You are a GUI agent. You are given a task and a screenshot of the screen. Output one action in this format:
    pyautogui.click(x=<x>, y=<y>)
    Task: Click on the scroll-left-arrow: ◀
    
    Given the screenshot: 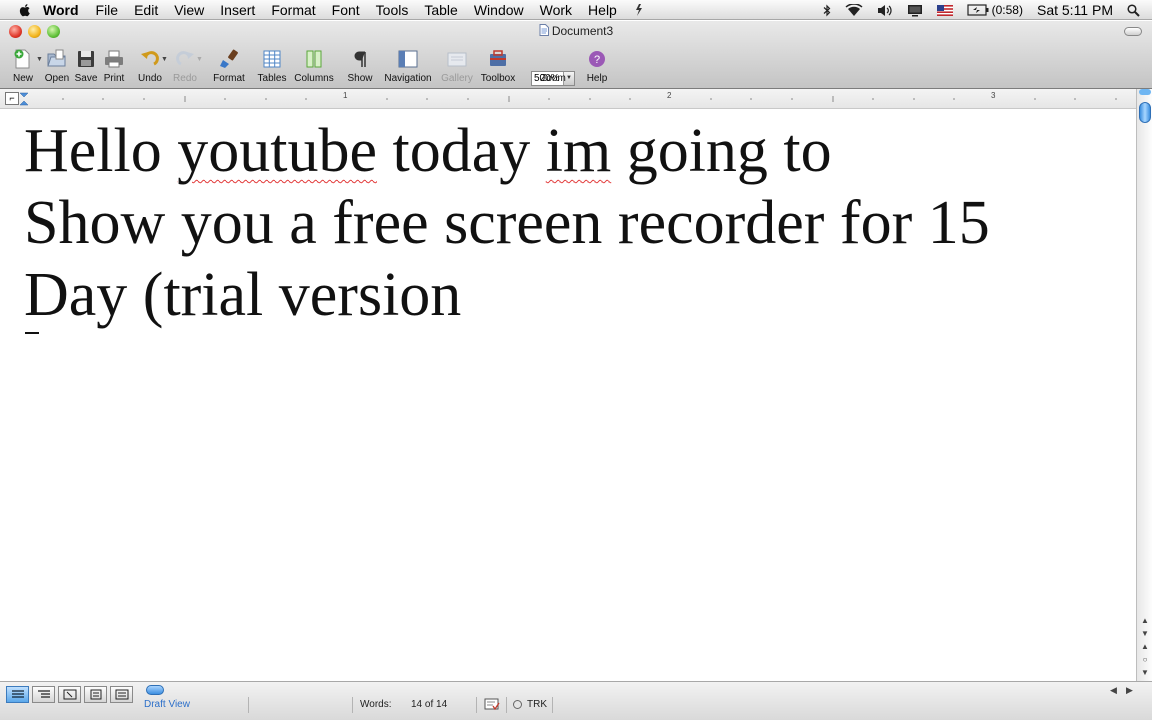 What is the action you would take?
    pyautogui.click(x=1113, y=690)
    